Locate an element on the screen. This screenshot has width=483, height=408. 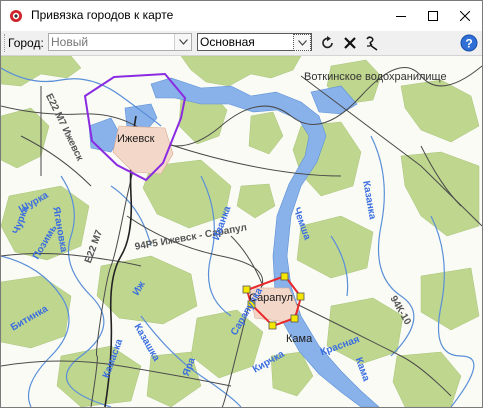
layer-value: Основная is located at coordinates (227, 42).